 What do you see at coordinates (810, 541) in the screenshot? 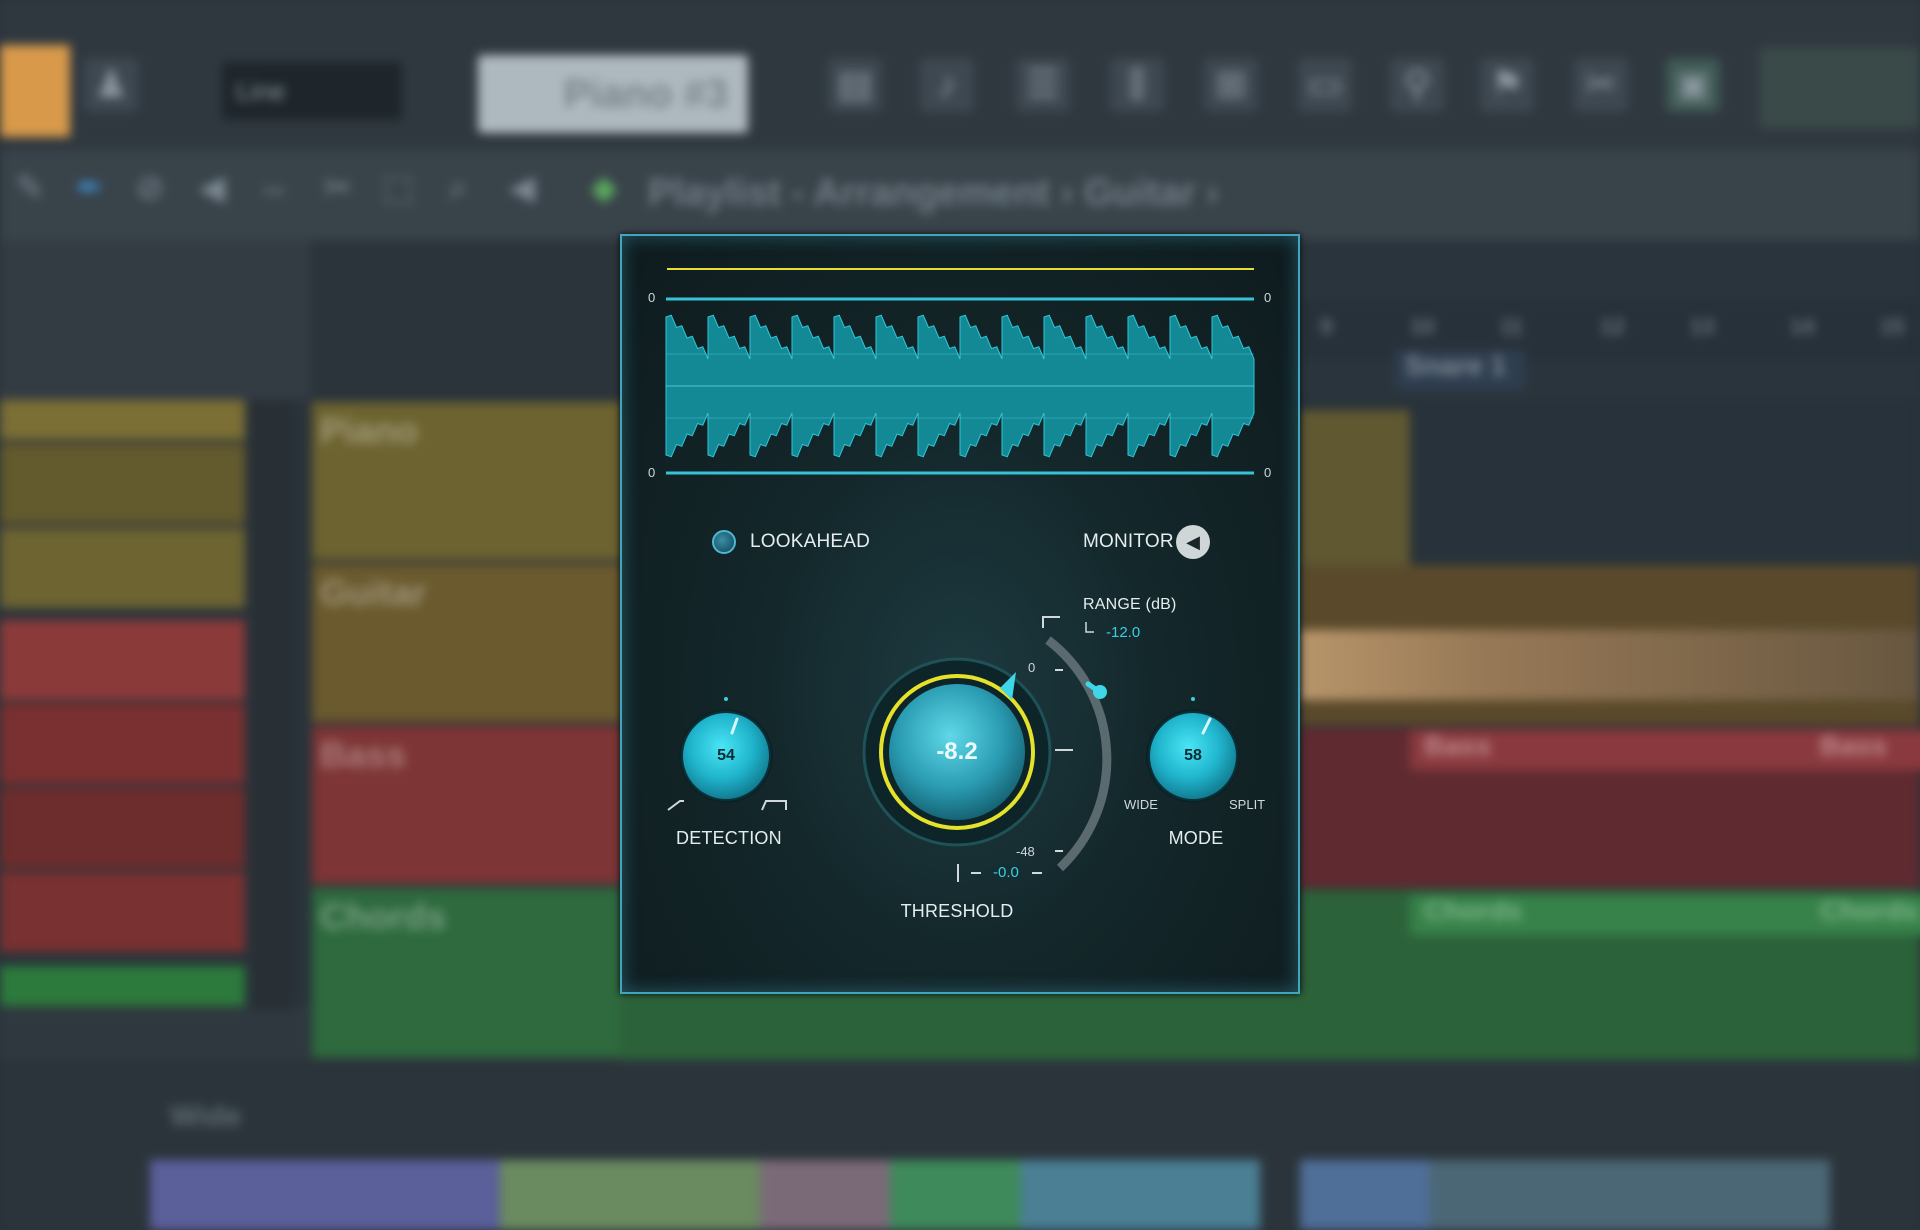
I see `lookahead-label: LOOKAHEAD` at bounding box center [810, 541].